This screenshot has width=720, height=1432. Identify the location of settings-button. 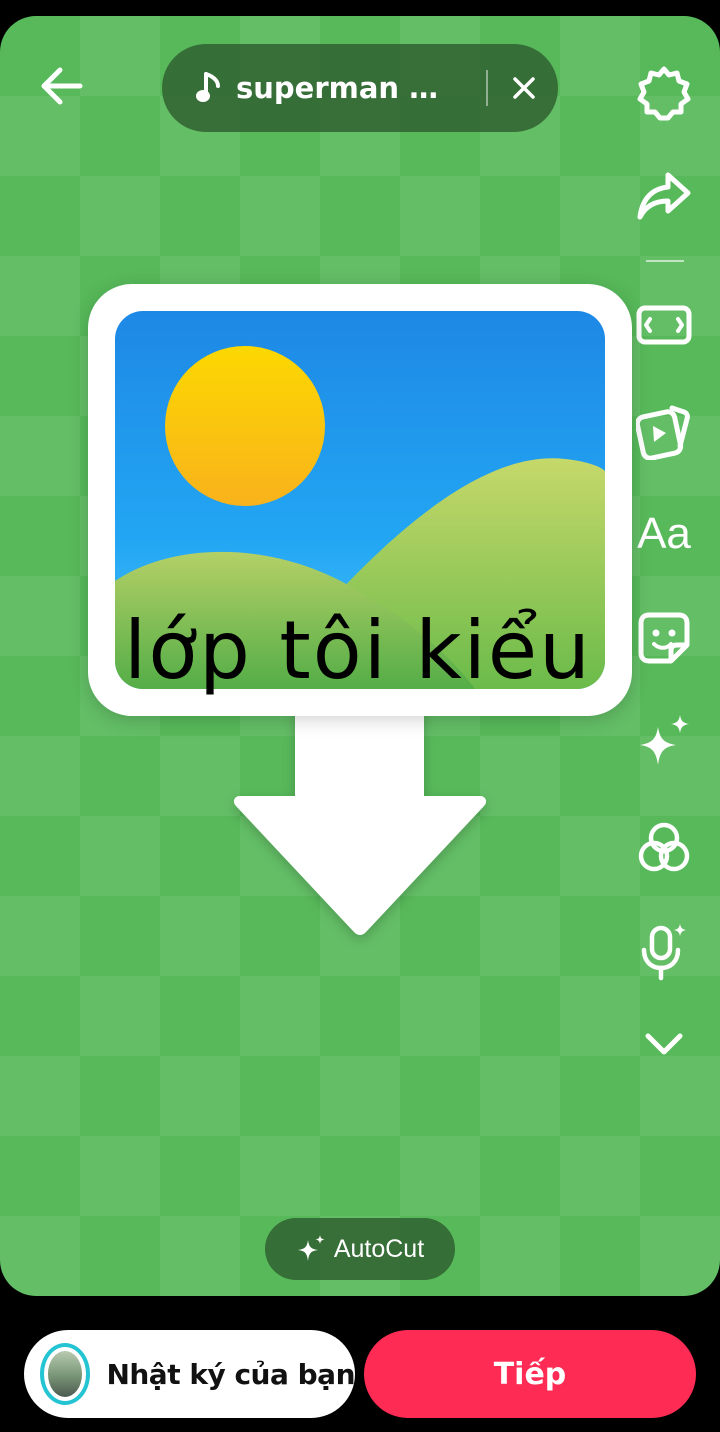
(664, 93).